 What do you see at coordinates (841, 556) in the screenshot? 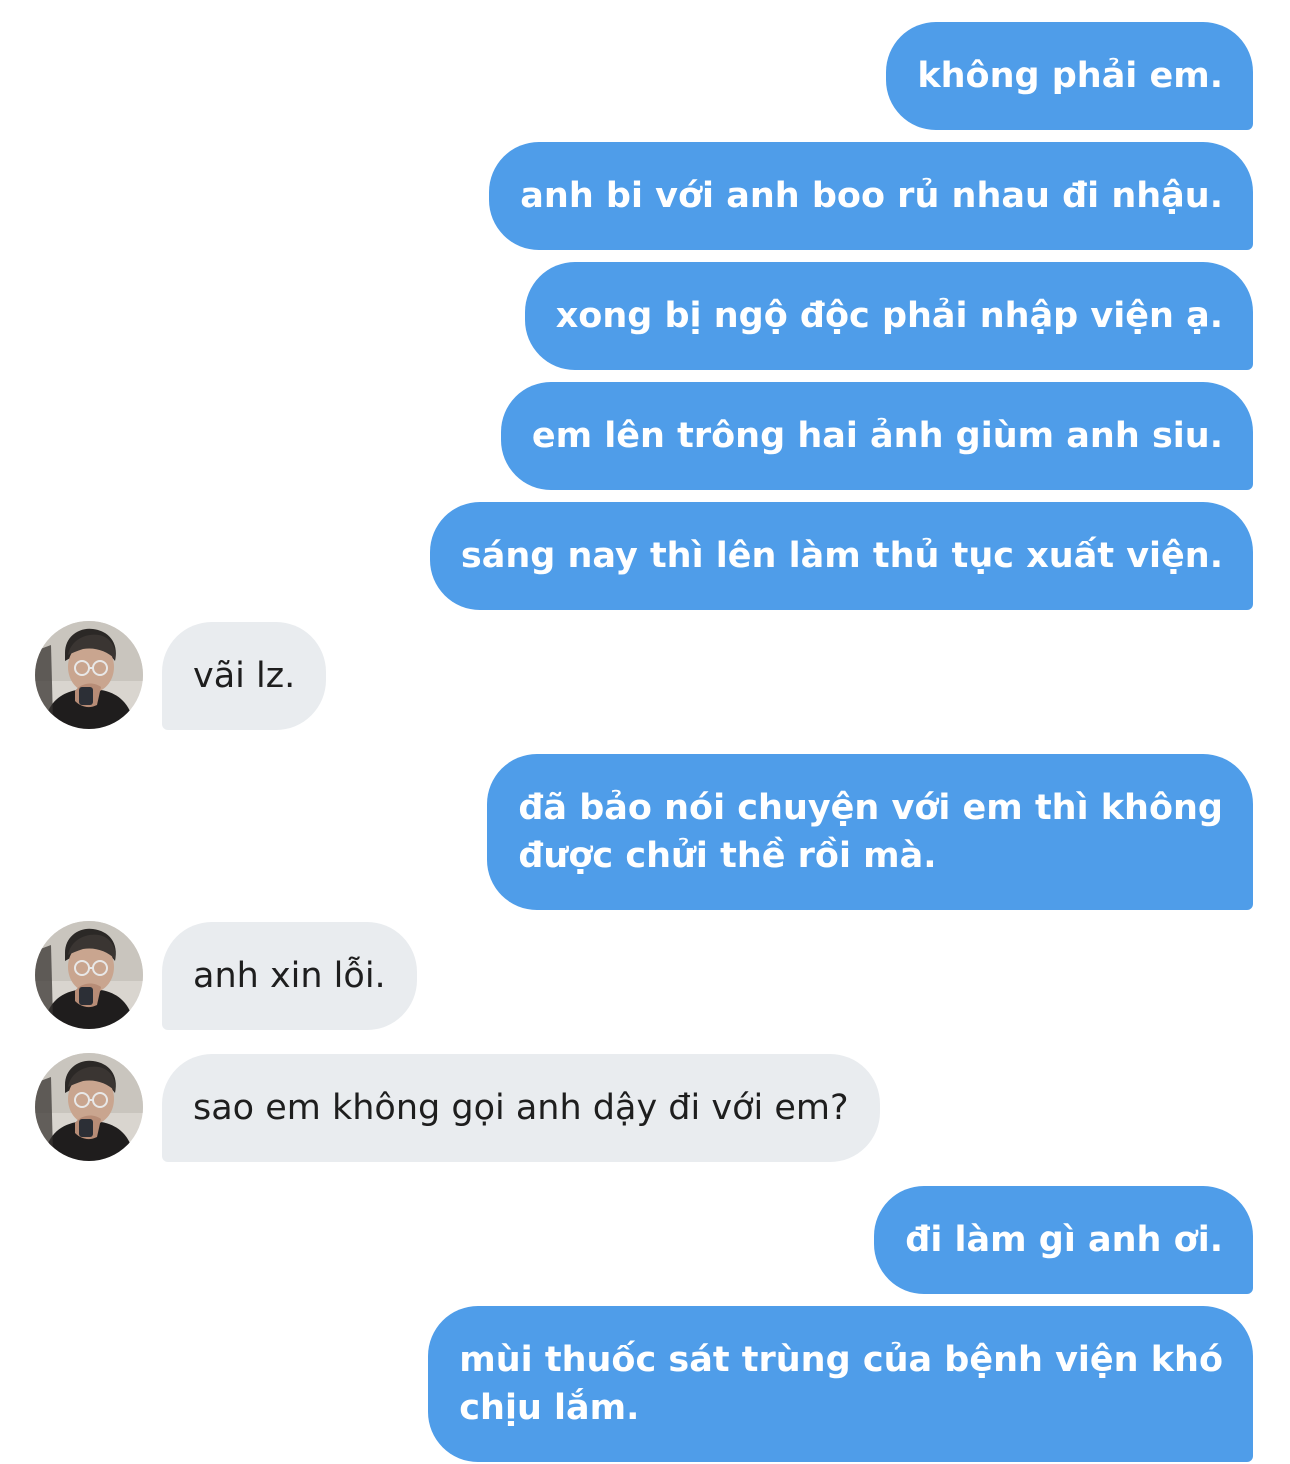
I see `outgoing-message: sáng nay thì lên làm thủ tục xuất viện.` at bounding box center [841, 556].